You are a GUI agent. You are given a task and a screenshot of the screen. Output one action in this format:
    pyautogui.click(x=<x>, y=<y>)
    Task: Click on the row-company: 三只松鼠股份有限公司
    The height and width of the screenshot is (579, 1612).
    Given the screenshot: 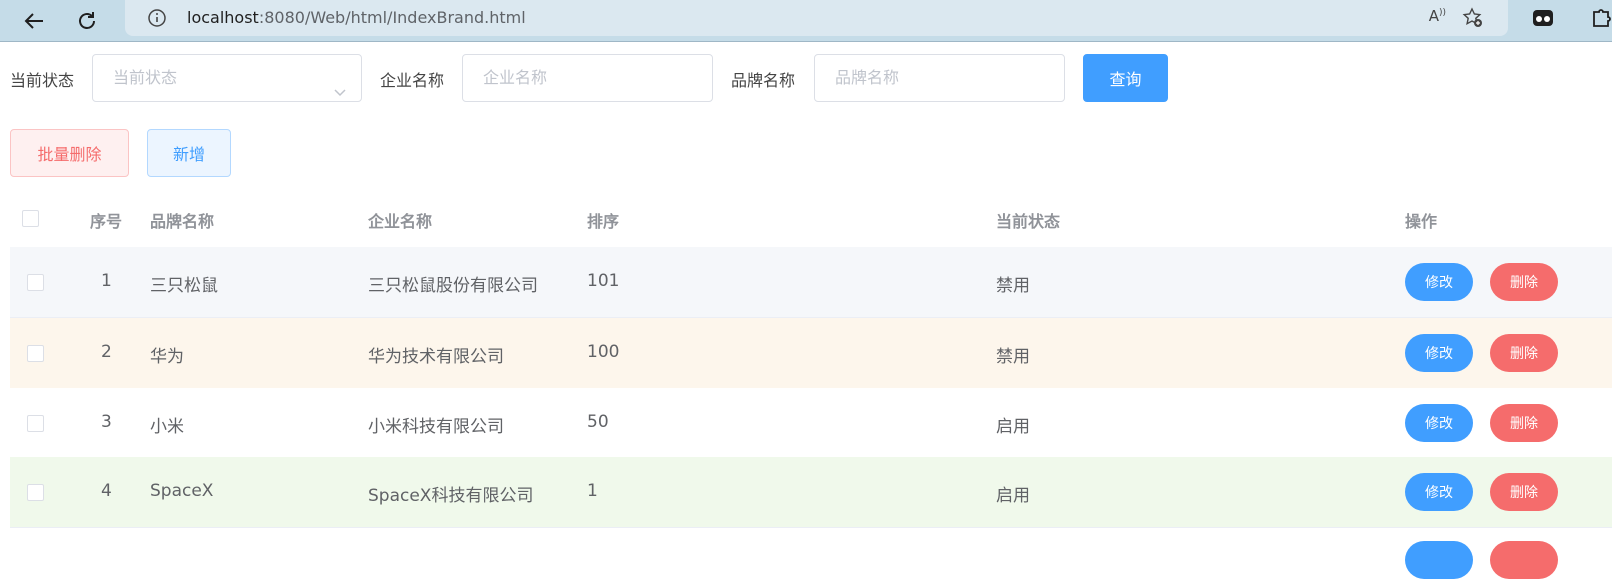 What is the action you would take?
    pyautogui.click(x=453, y=286)
    